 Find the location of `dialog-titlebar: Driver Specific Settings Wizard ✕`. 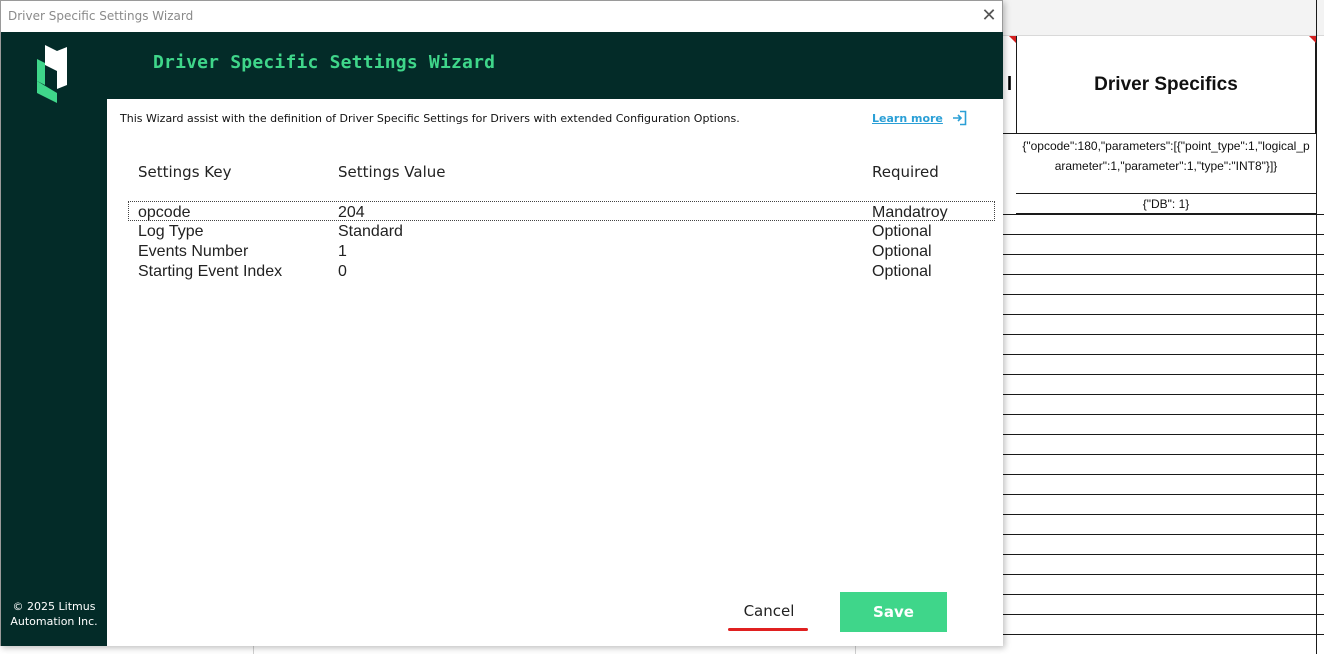

dialog-titlebar: Driver Specific Settings Wizard ✕ is located at coordinates (501, 16).